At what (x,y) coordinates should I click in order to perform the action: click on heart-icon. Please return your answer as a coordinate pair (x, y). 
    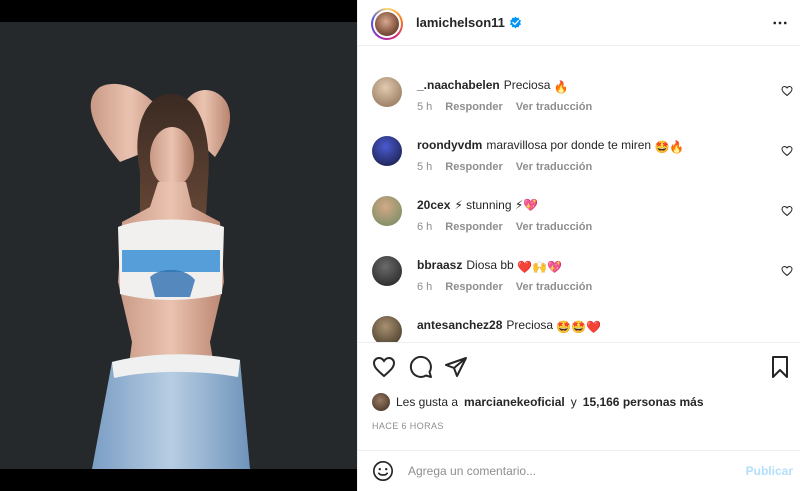
    Looking at the image, I should click on (384, 367).